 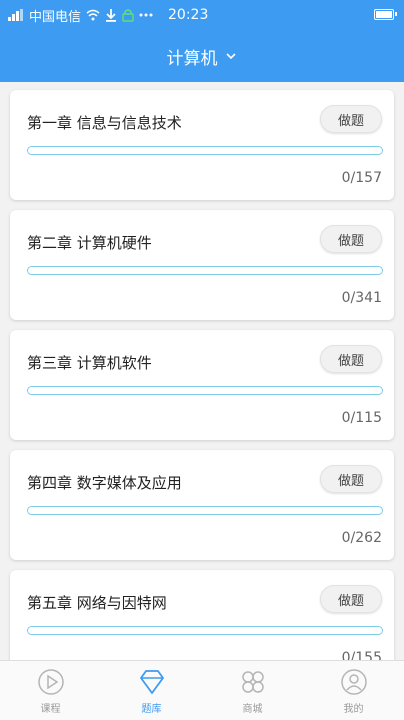 I want to click on tab-profile: 我的, so click(x=353, y=690).